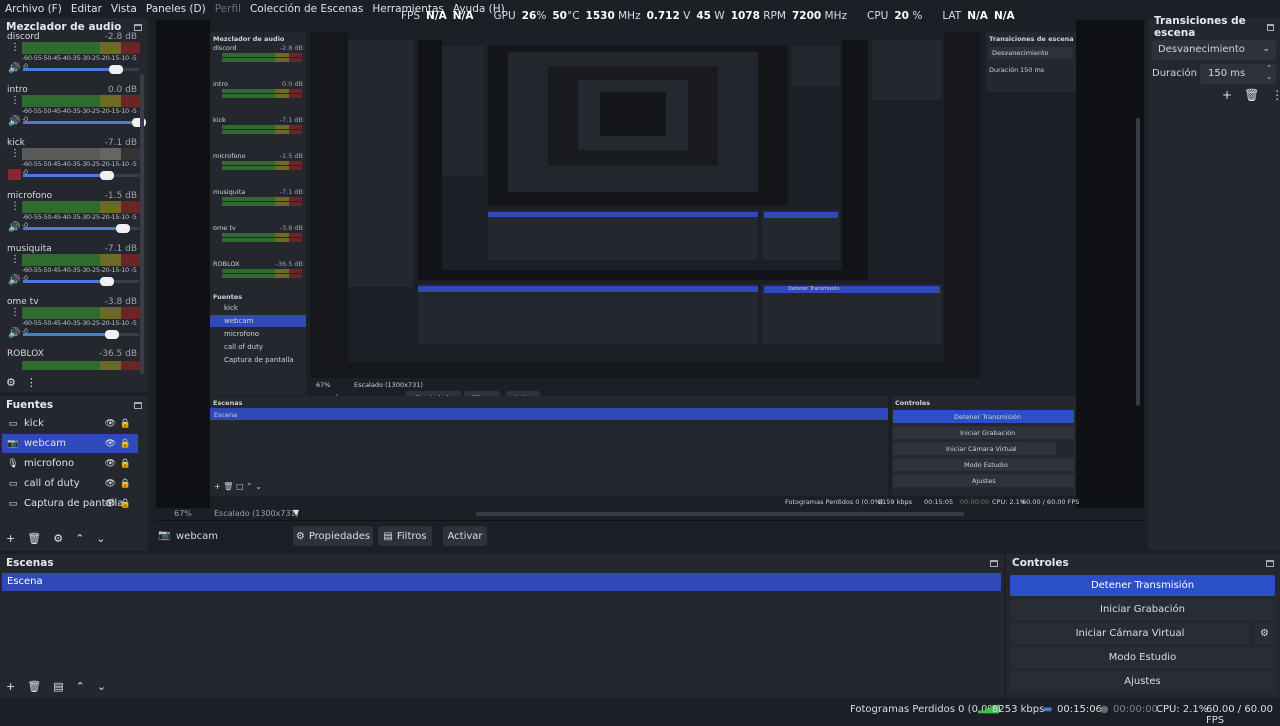 The width and height of the screenshot is (1280, 726). Describe the element at coordinates (1200, 27) in the screenshot. I see `transitions-title: Transiciones de escena` at that location.